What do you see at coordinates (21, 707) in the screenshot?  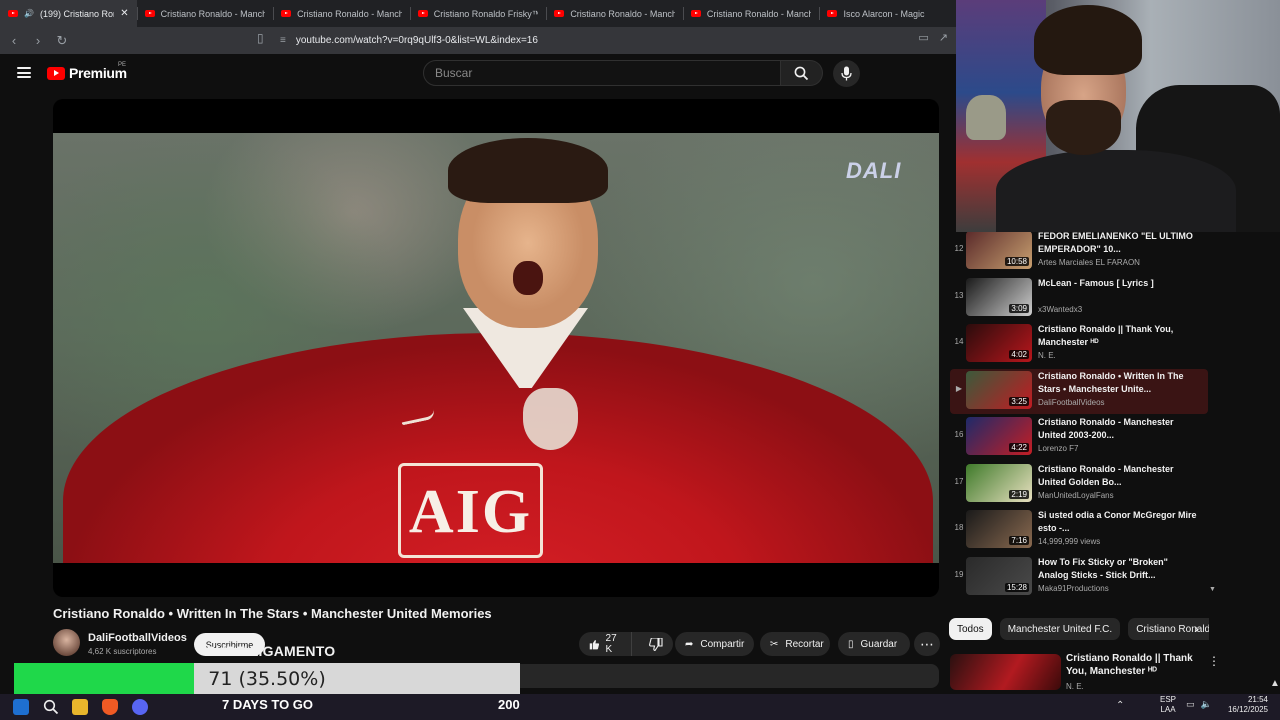 I see `outlook-icon` at bounding box center [21, 707].